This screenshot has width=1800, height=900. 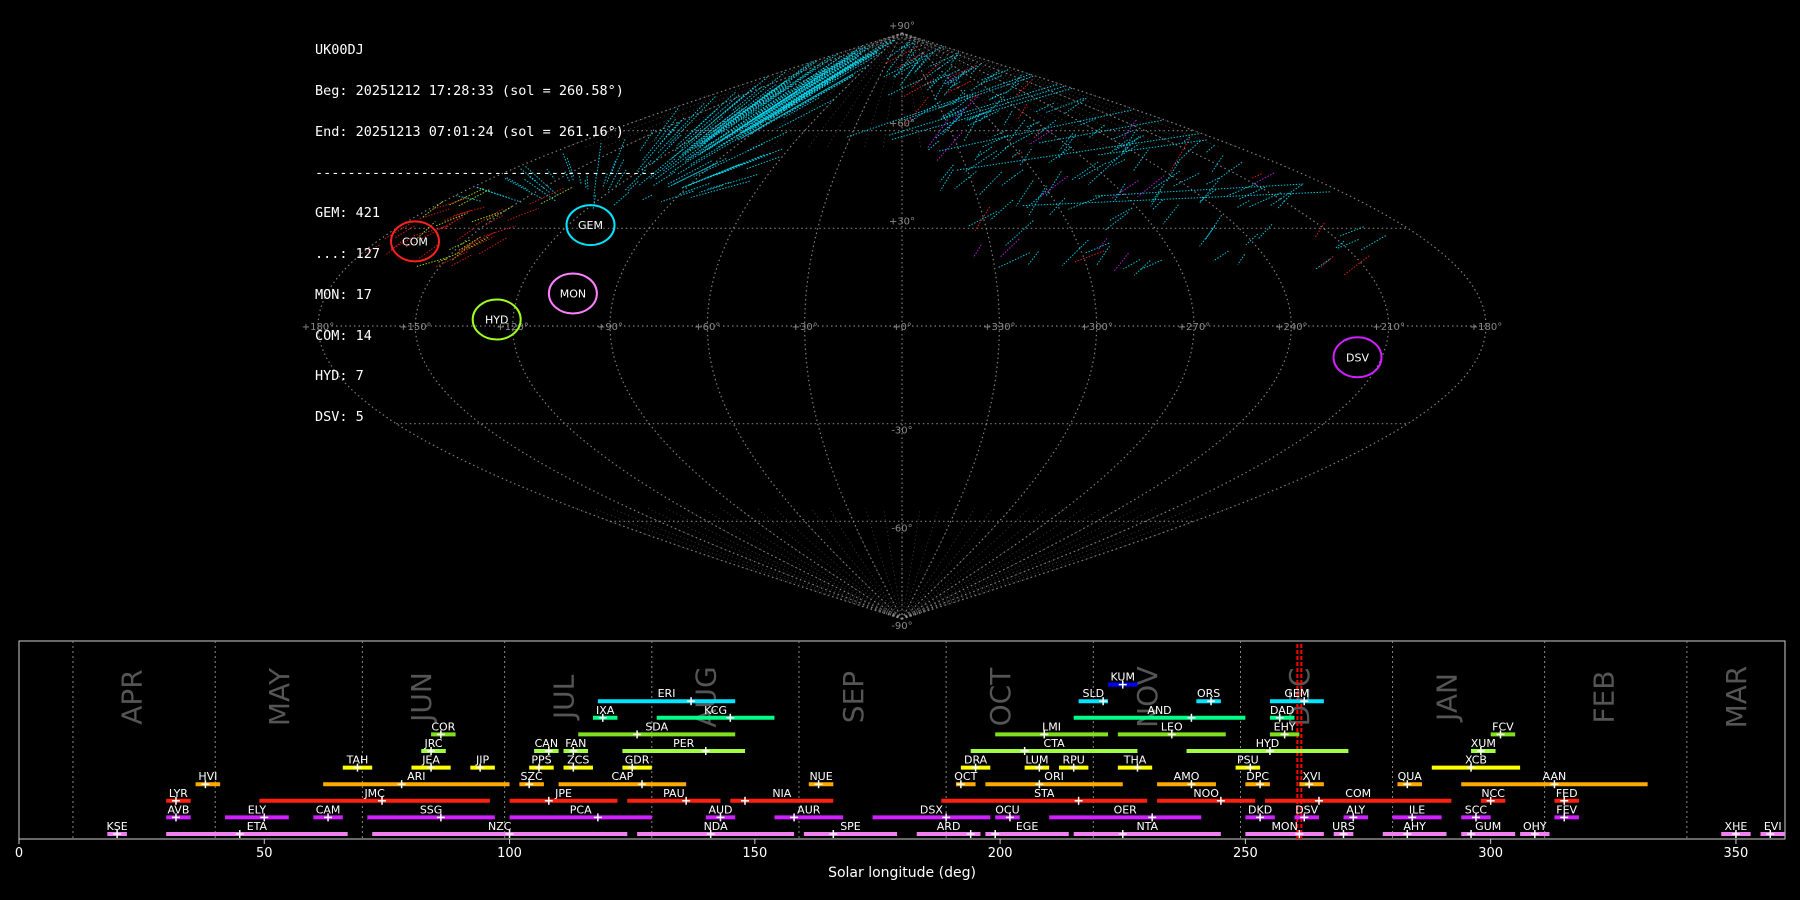 I want to click on shower-label: LMI, so click(x=1051, y=726).